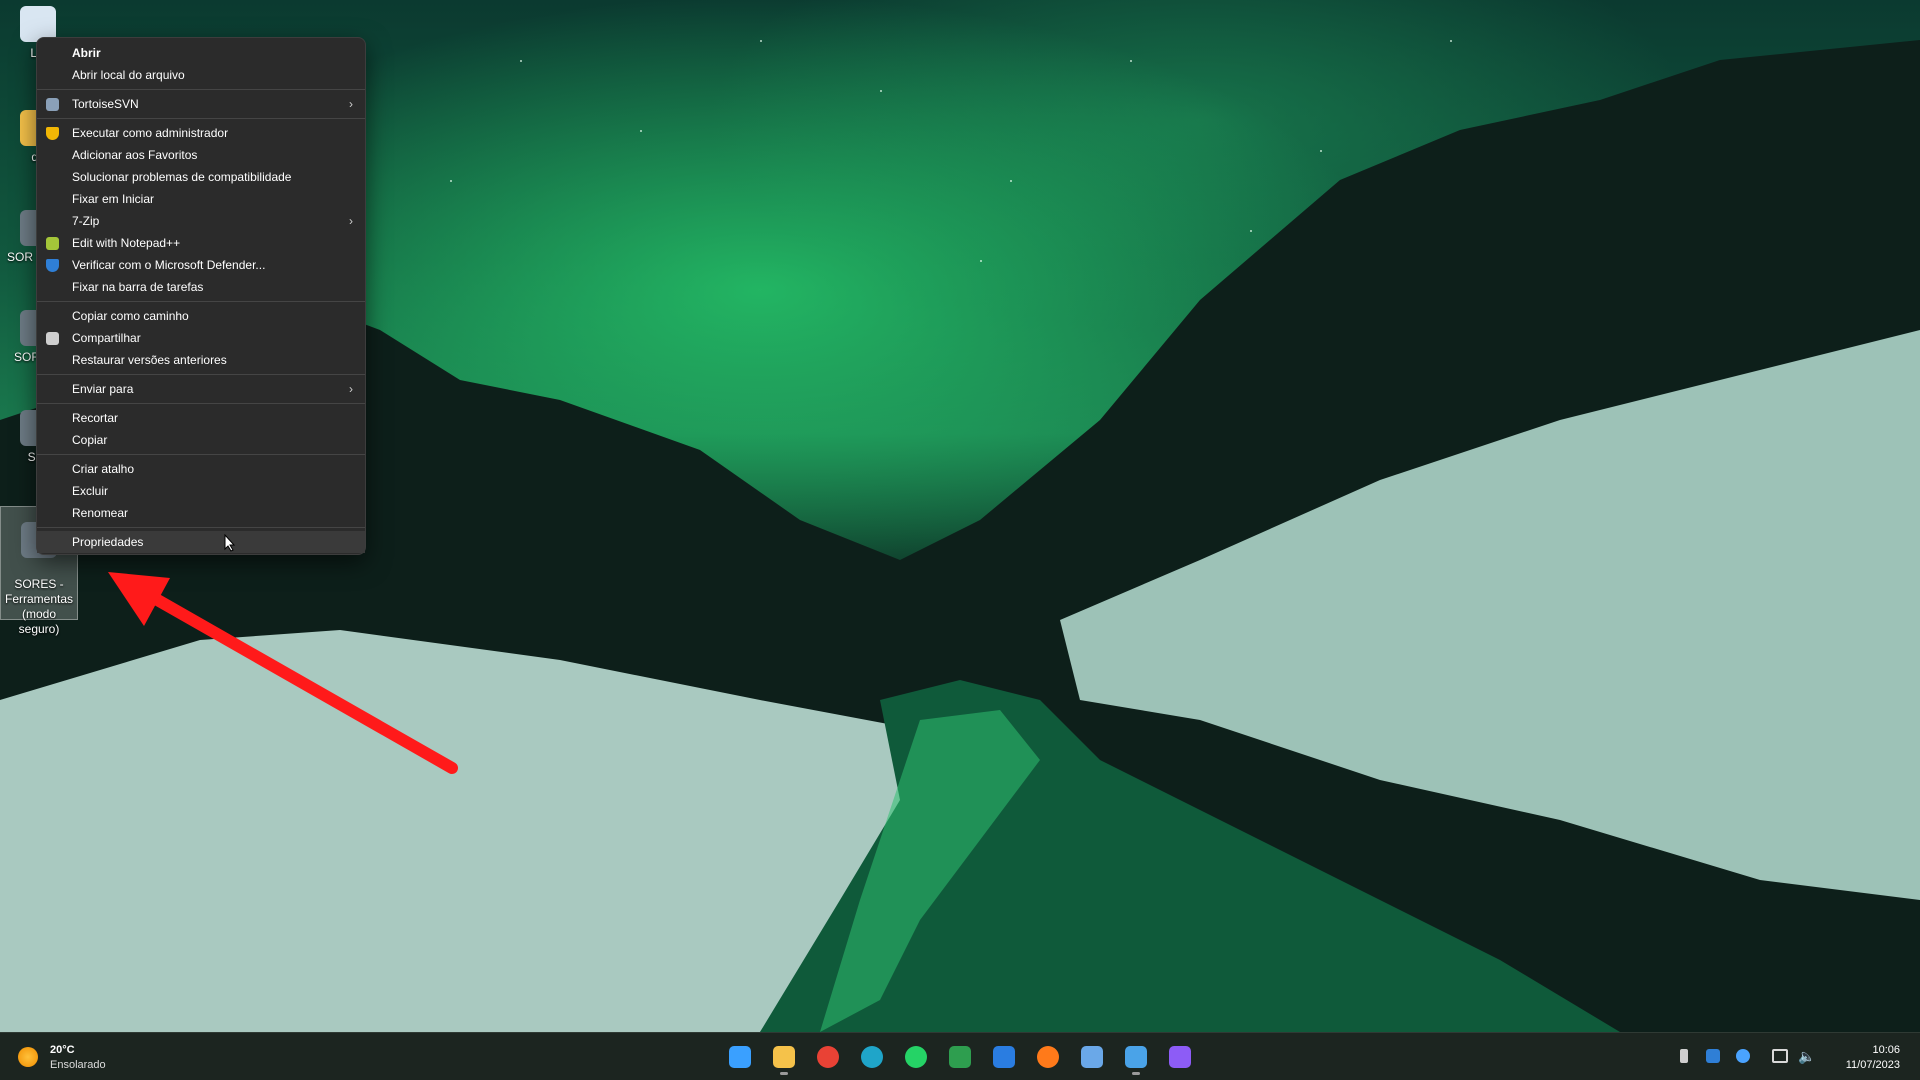 The width and height of the screenshot is (1920, 1080). Describe the element at coordinates (1780, 1056) in the screenshot. I see `network-icon` at that location.